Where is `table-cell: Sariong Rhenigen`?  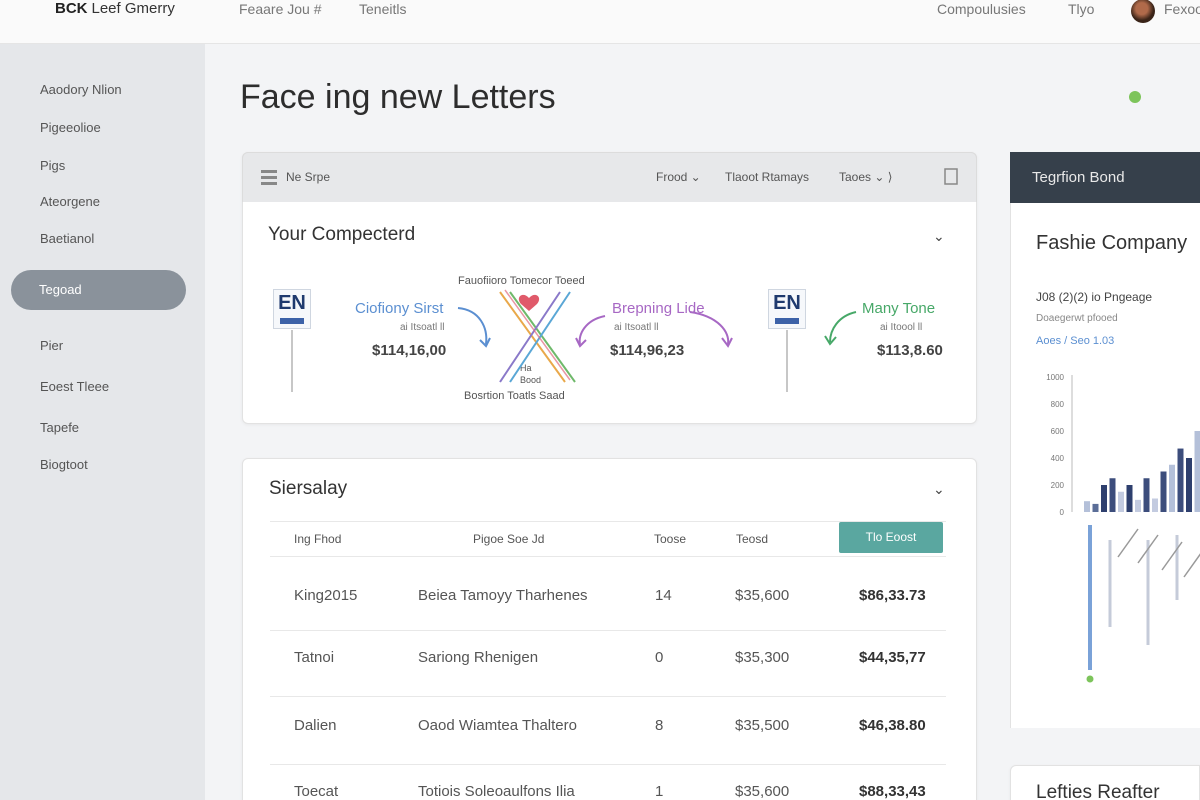
table-cell: Sariong Rhenigen is located at coordinates (478, 657).